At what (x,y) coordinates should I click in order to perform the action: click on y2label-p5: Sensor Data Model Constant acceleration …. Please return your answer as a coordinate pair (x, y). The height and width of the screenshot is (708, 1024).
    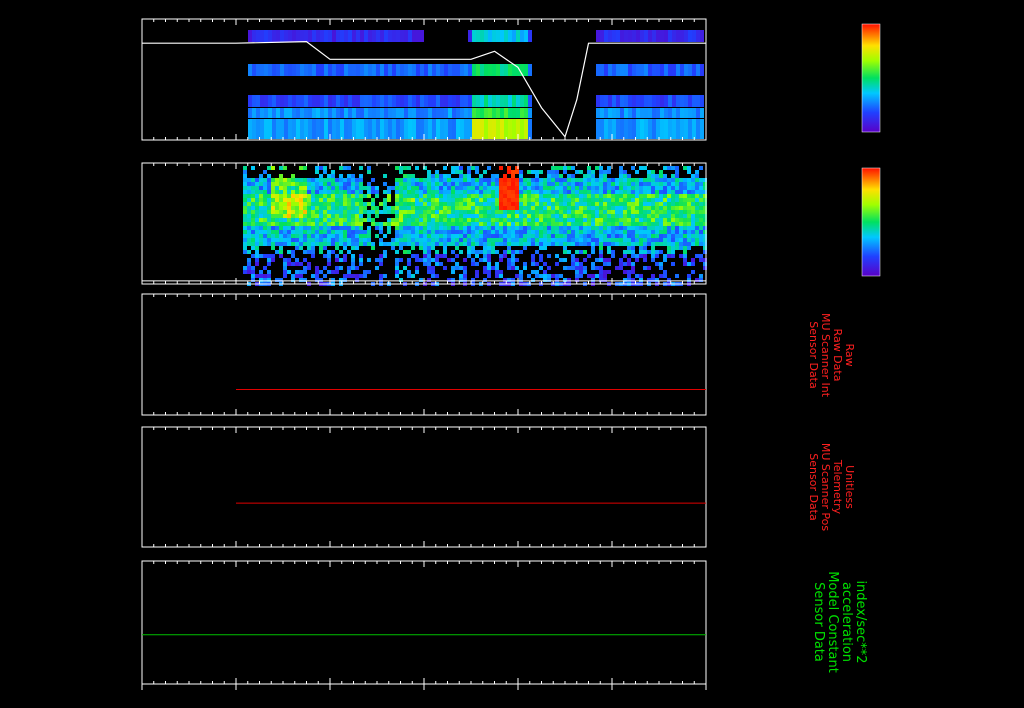
    Looking at the image, I should click on (839, 622).